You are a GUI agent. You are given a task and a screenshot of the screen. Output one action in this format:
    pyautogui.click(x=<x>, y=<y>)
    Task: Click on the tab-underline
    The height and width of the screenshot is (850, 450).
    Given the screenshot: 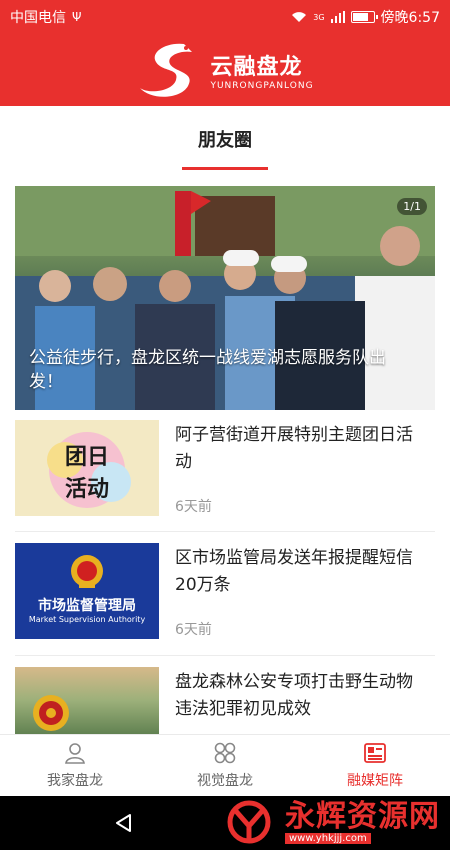 What is the action you would take?
    pyautogui.click(x=225, y=168)
    